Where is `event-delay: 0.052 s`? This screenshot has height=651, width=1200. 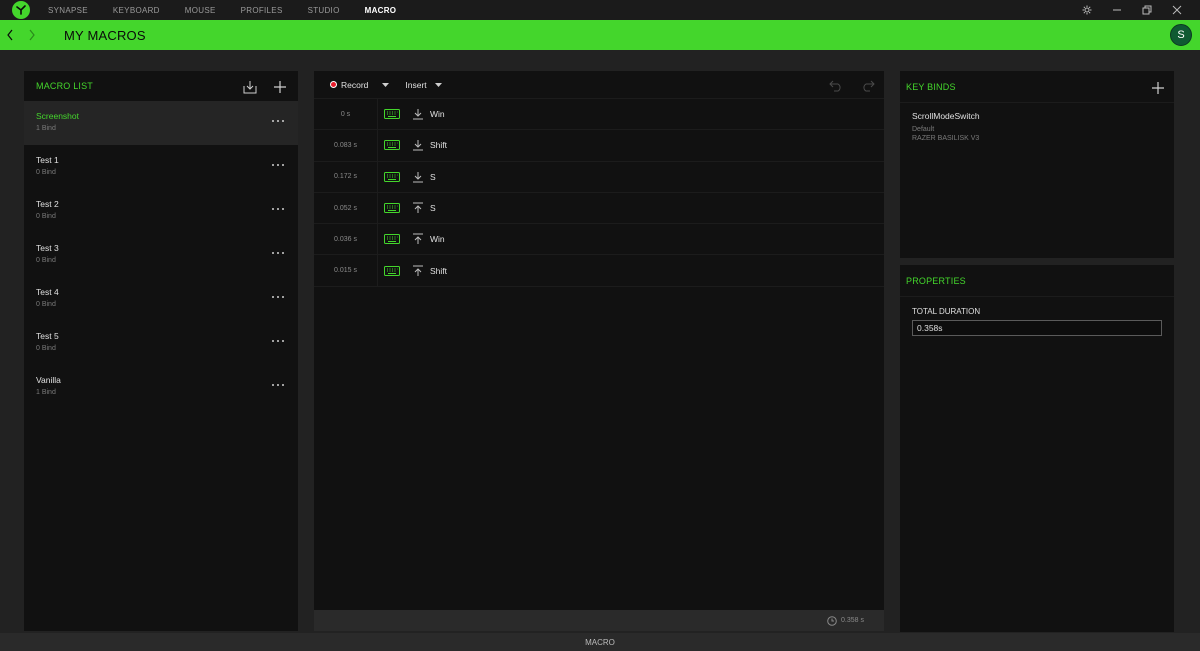 event-delay: 0.052 s is located at coordinates (346, 208).